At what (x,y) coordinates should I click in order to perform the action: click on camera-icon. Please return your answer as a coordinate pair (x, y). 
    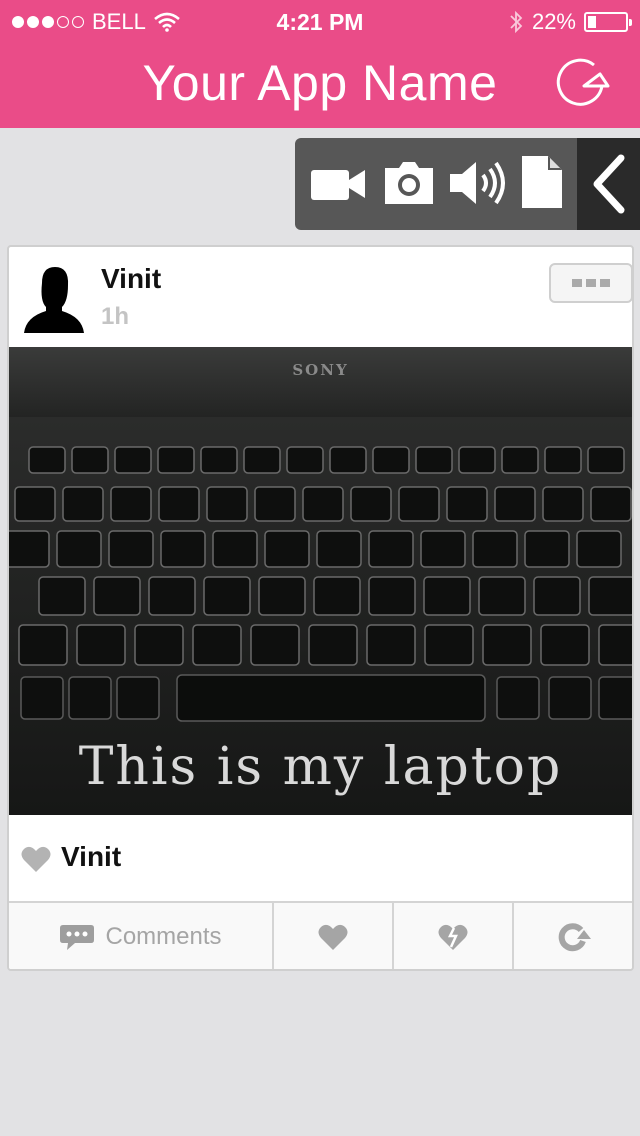
    Looking at the image, I should click on (409, 183).